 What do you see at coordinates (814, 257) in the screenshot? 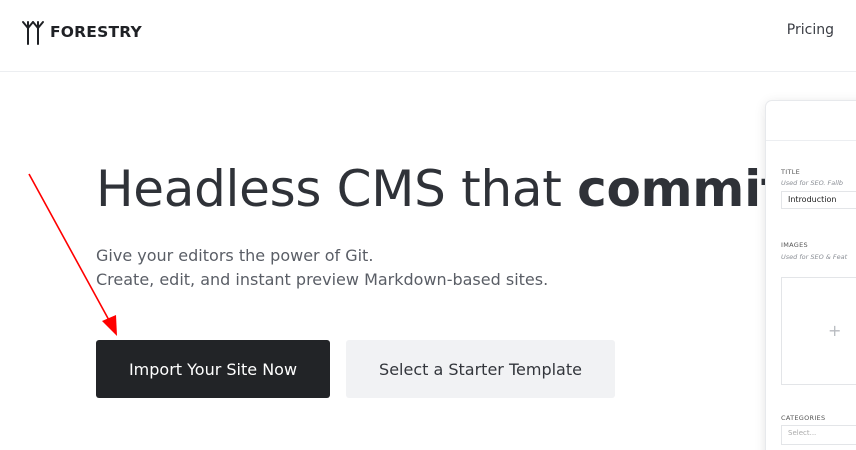
I see `preview-images-hint: Used for SEO & Feat` at bounding box center [814, 257].